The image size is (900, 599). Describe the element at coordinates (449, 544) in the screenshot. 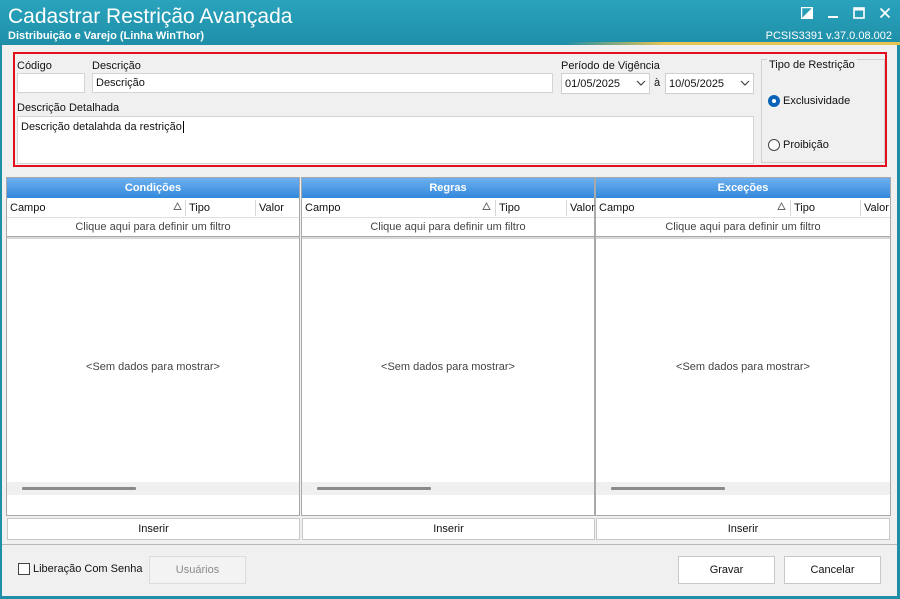

I see `footer-divider` at that location.